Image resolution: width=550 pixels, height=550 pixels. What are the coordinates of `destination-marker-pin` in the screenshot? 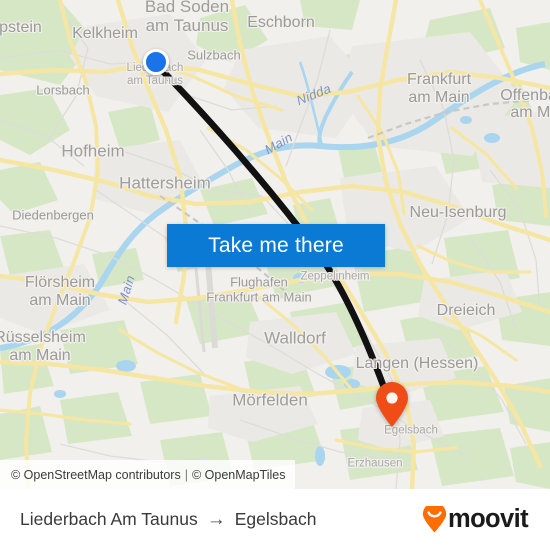 It's located at (392, 405).